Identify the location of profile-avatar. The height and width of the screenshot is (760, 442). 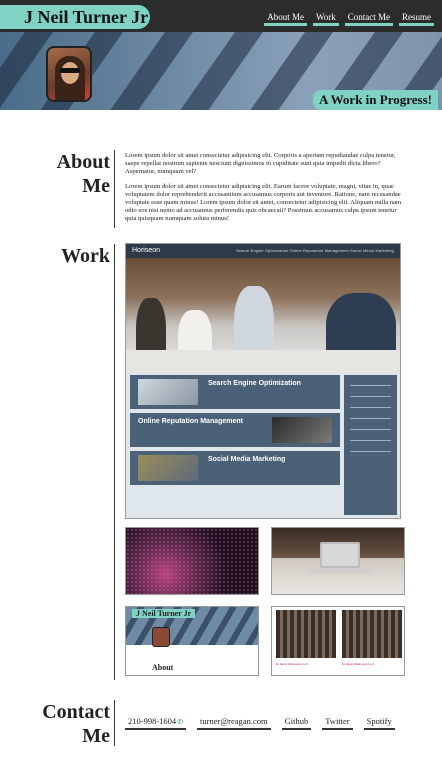
(69, 74).